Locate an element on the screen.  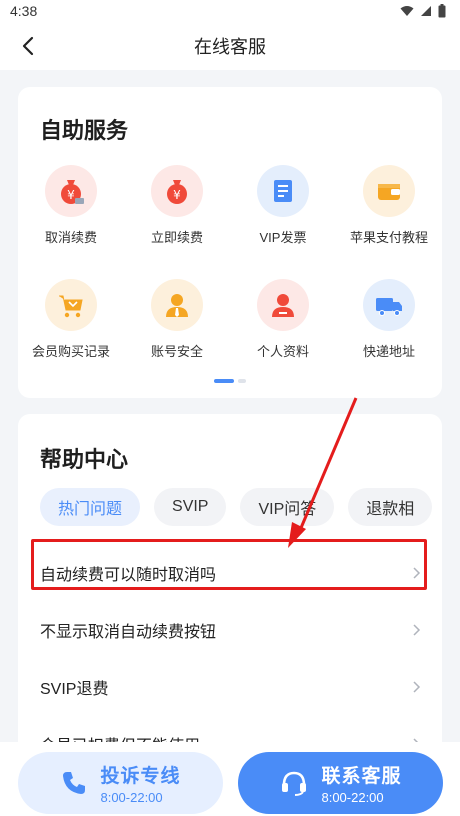
page-indicator is located at coordinates (230, 381).